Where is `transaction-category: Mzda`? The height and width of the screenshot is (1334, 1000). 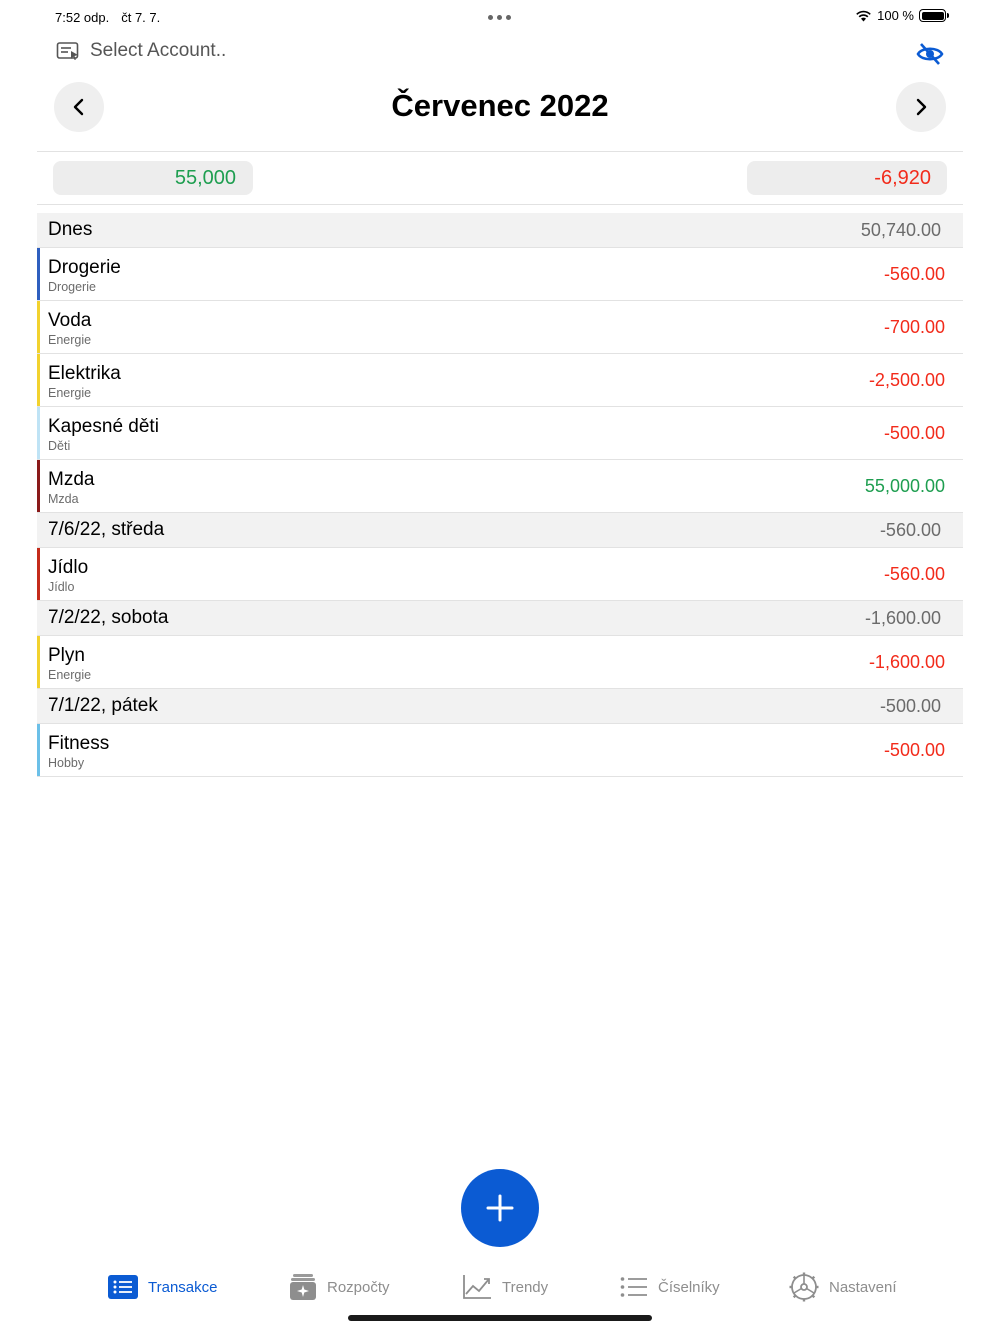
transaction-category: Mzda is located at coordinates (63, 499).